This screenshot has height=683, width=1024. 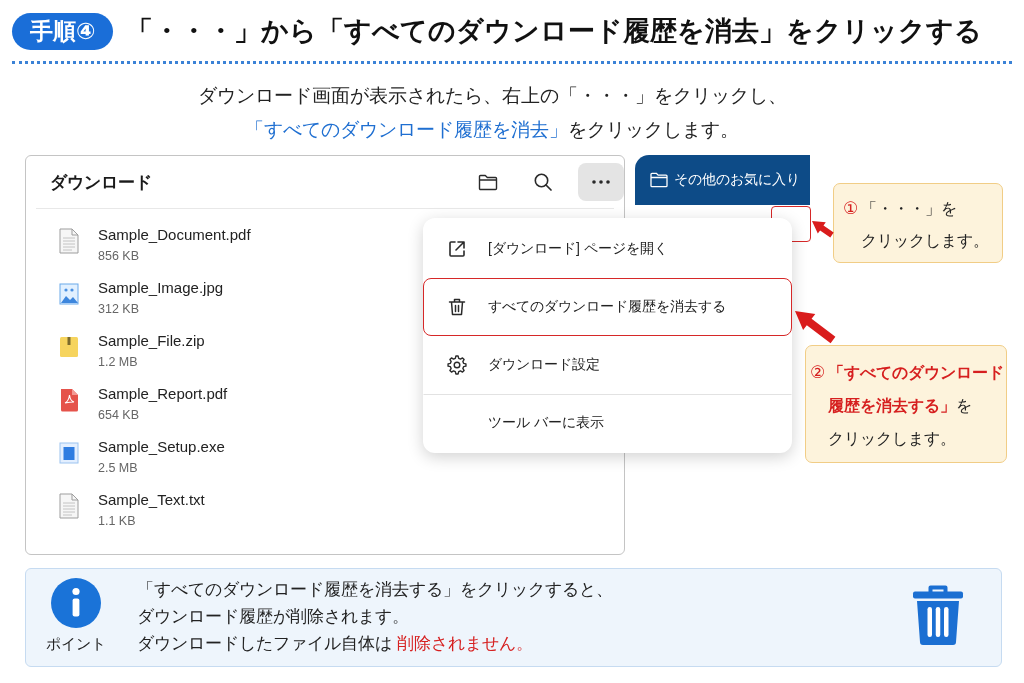 I want to click on menu-item: ツール バーに表示, so click(x=607, y=423).